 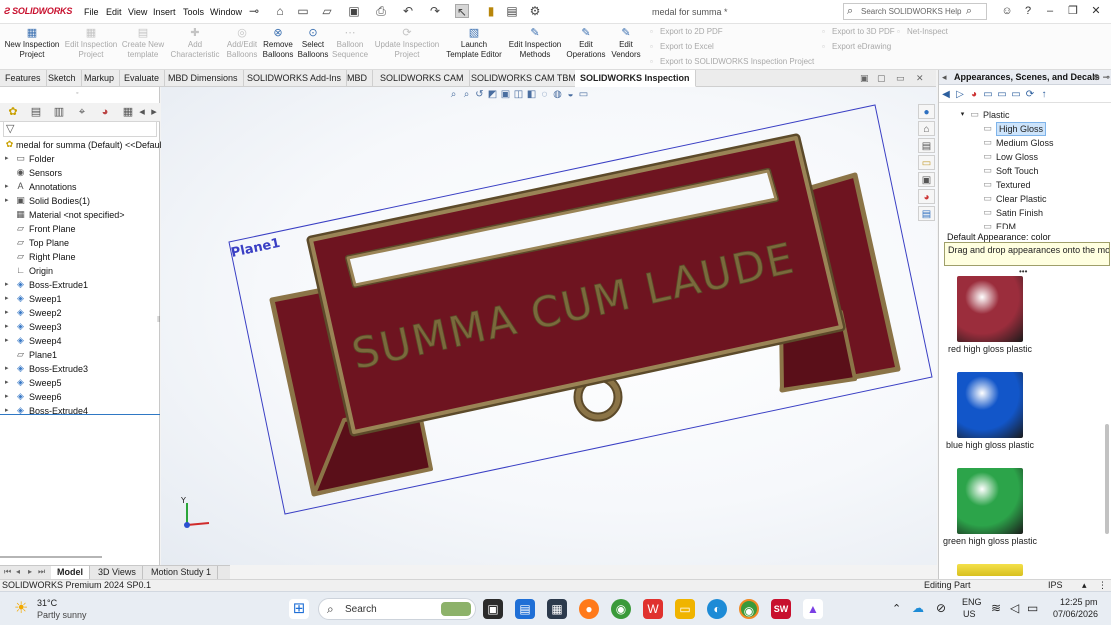 I want to click on tree-item: ▸ A Annotations, so click(x=80, y=187).